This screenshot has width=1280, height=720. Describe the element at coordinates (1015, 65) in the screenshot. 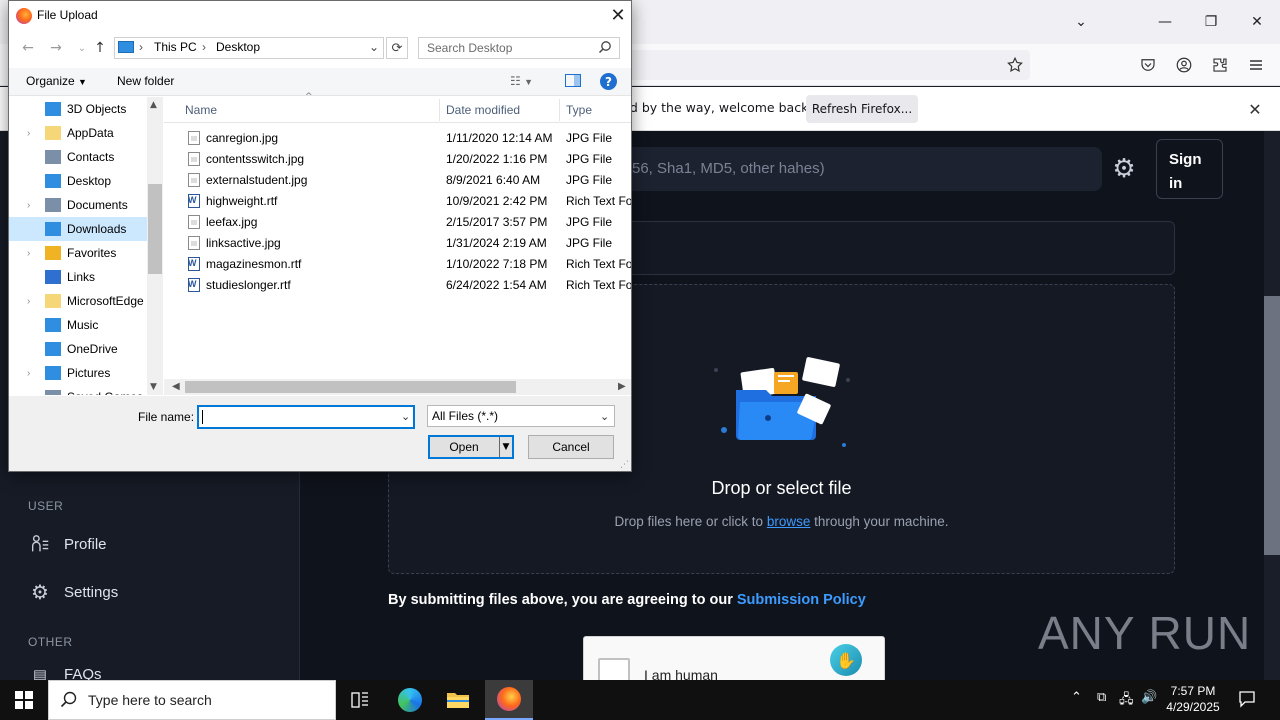

I see `bookmark-star-icon` at that location.